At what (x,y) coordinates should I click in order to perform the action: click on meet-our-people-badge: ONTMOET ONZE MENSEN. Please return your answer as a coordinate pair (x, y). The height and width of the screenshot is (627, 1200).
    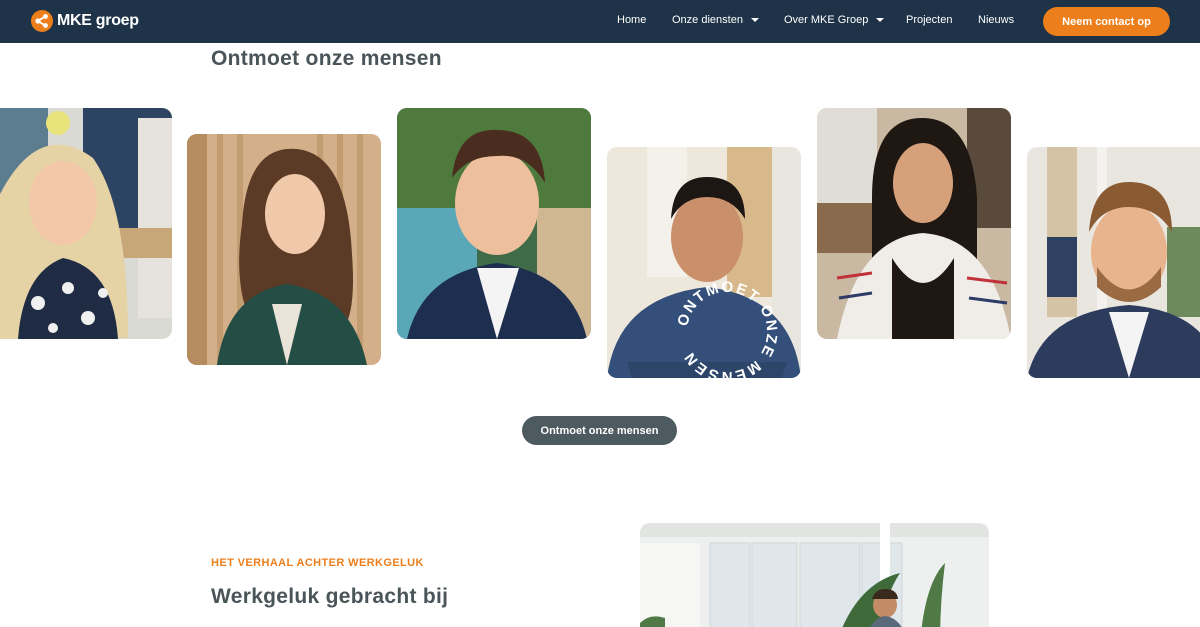
    Looking at the image, I should click on (727, 332).